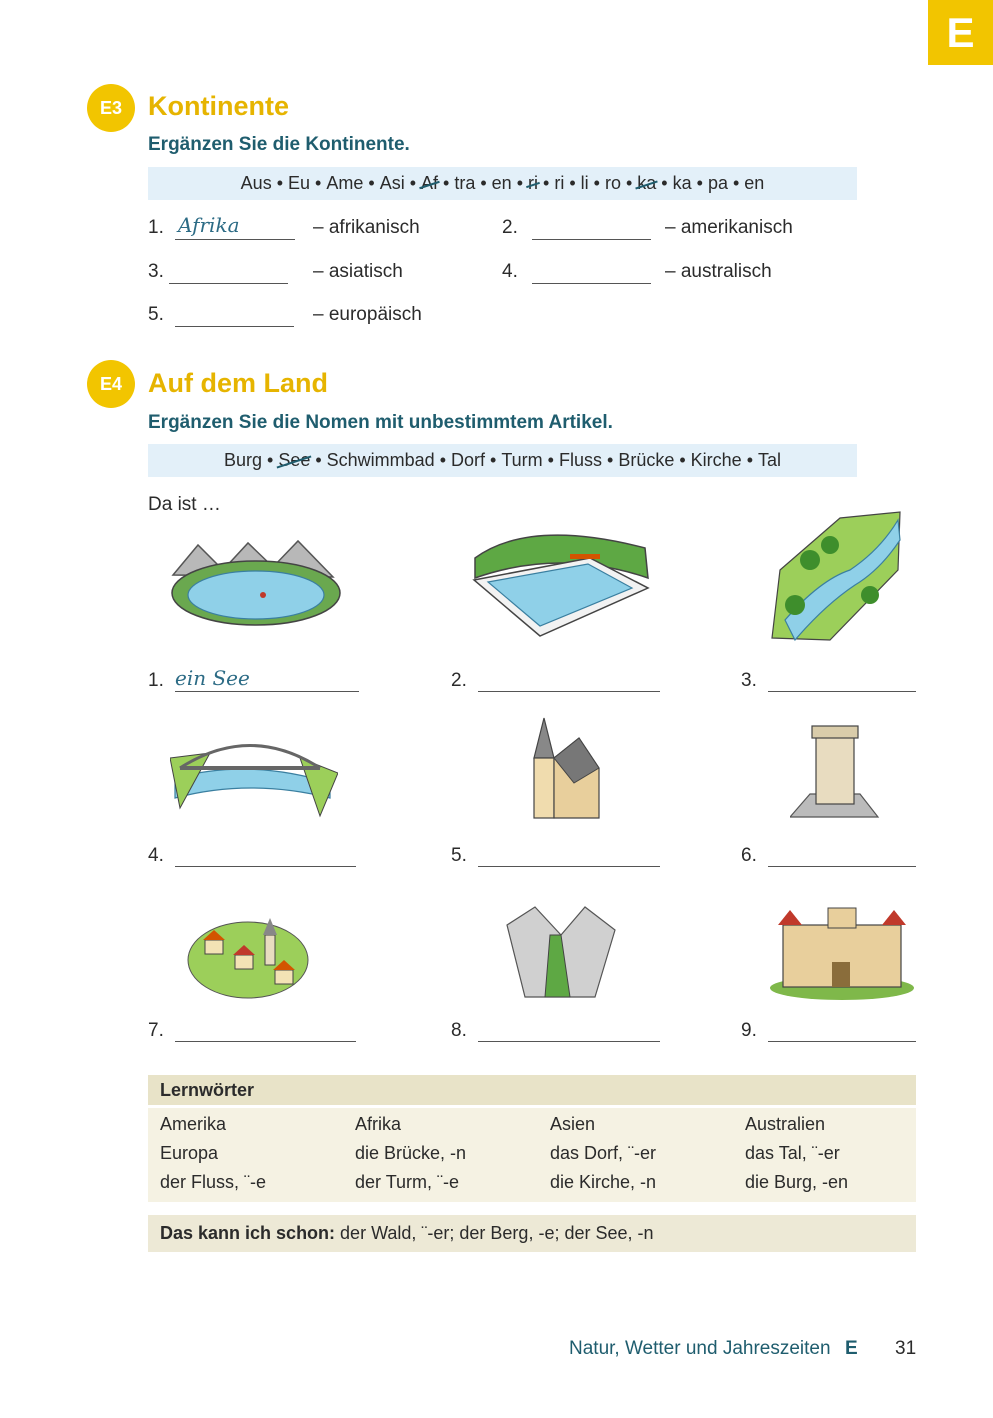 Image resolution: width=993 pixels, height=1418 pixels. What do you see at coordinates (111, 108) in the screenshot?
I see `exercise-badge-e3: E3` at bounding box center [111, 108].